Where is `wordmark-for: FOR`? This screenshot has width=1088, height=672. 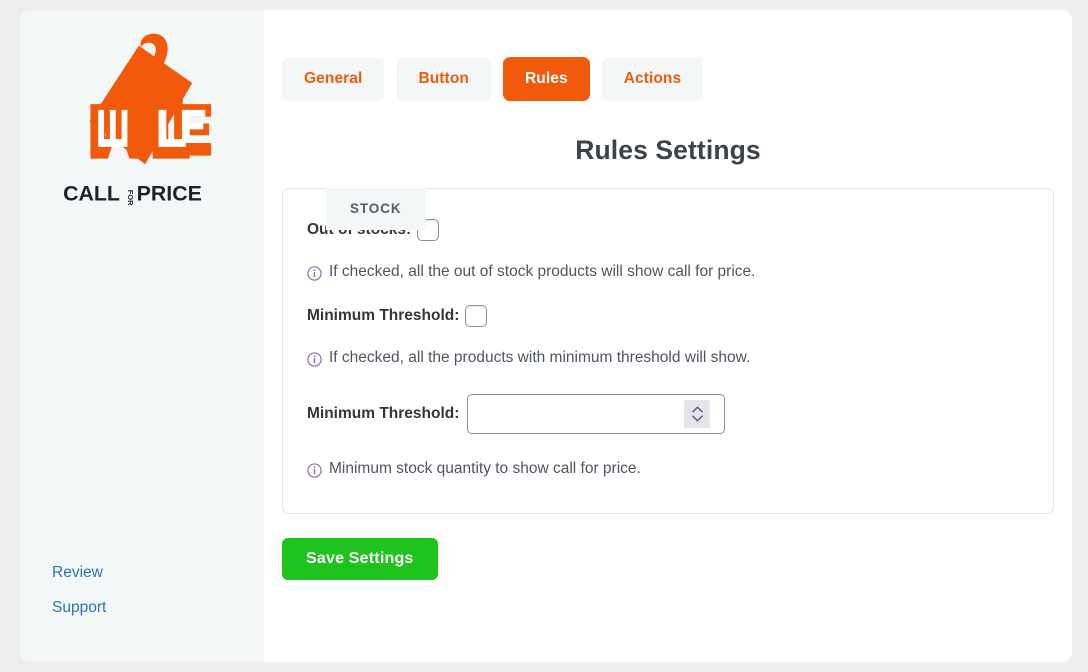
wordmark-for: FOR is located at coordinates (130, 198).